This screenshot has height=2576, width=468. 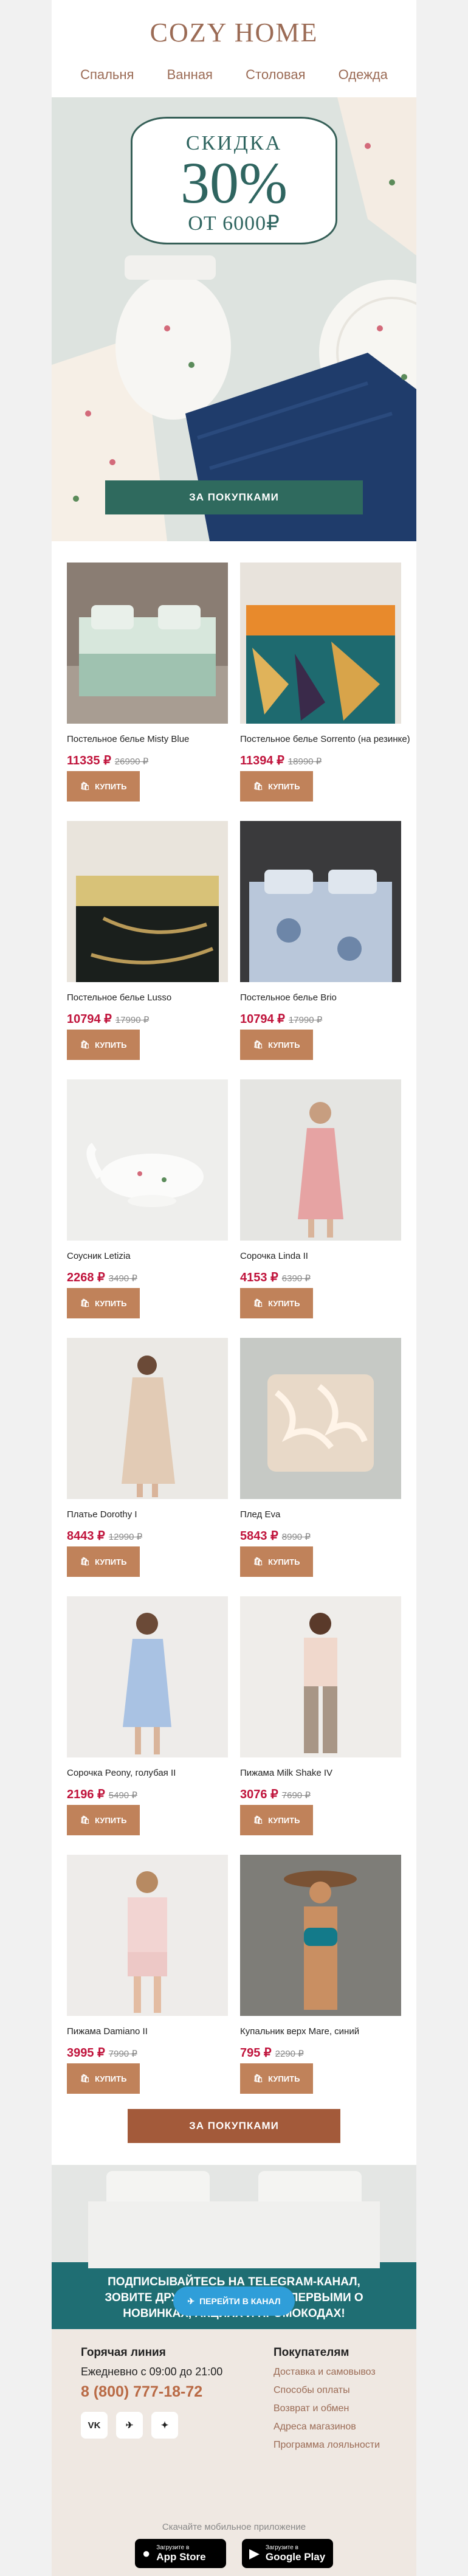 What do you see at coordinates (327, 2427) in the screenshot?
I see `link-stores: Адреса магазинов` at bounding box center [327, 2427].